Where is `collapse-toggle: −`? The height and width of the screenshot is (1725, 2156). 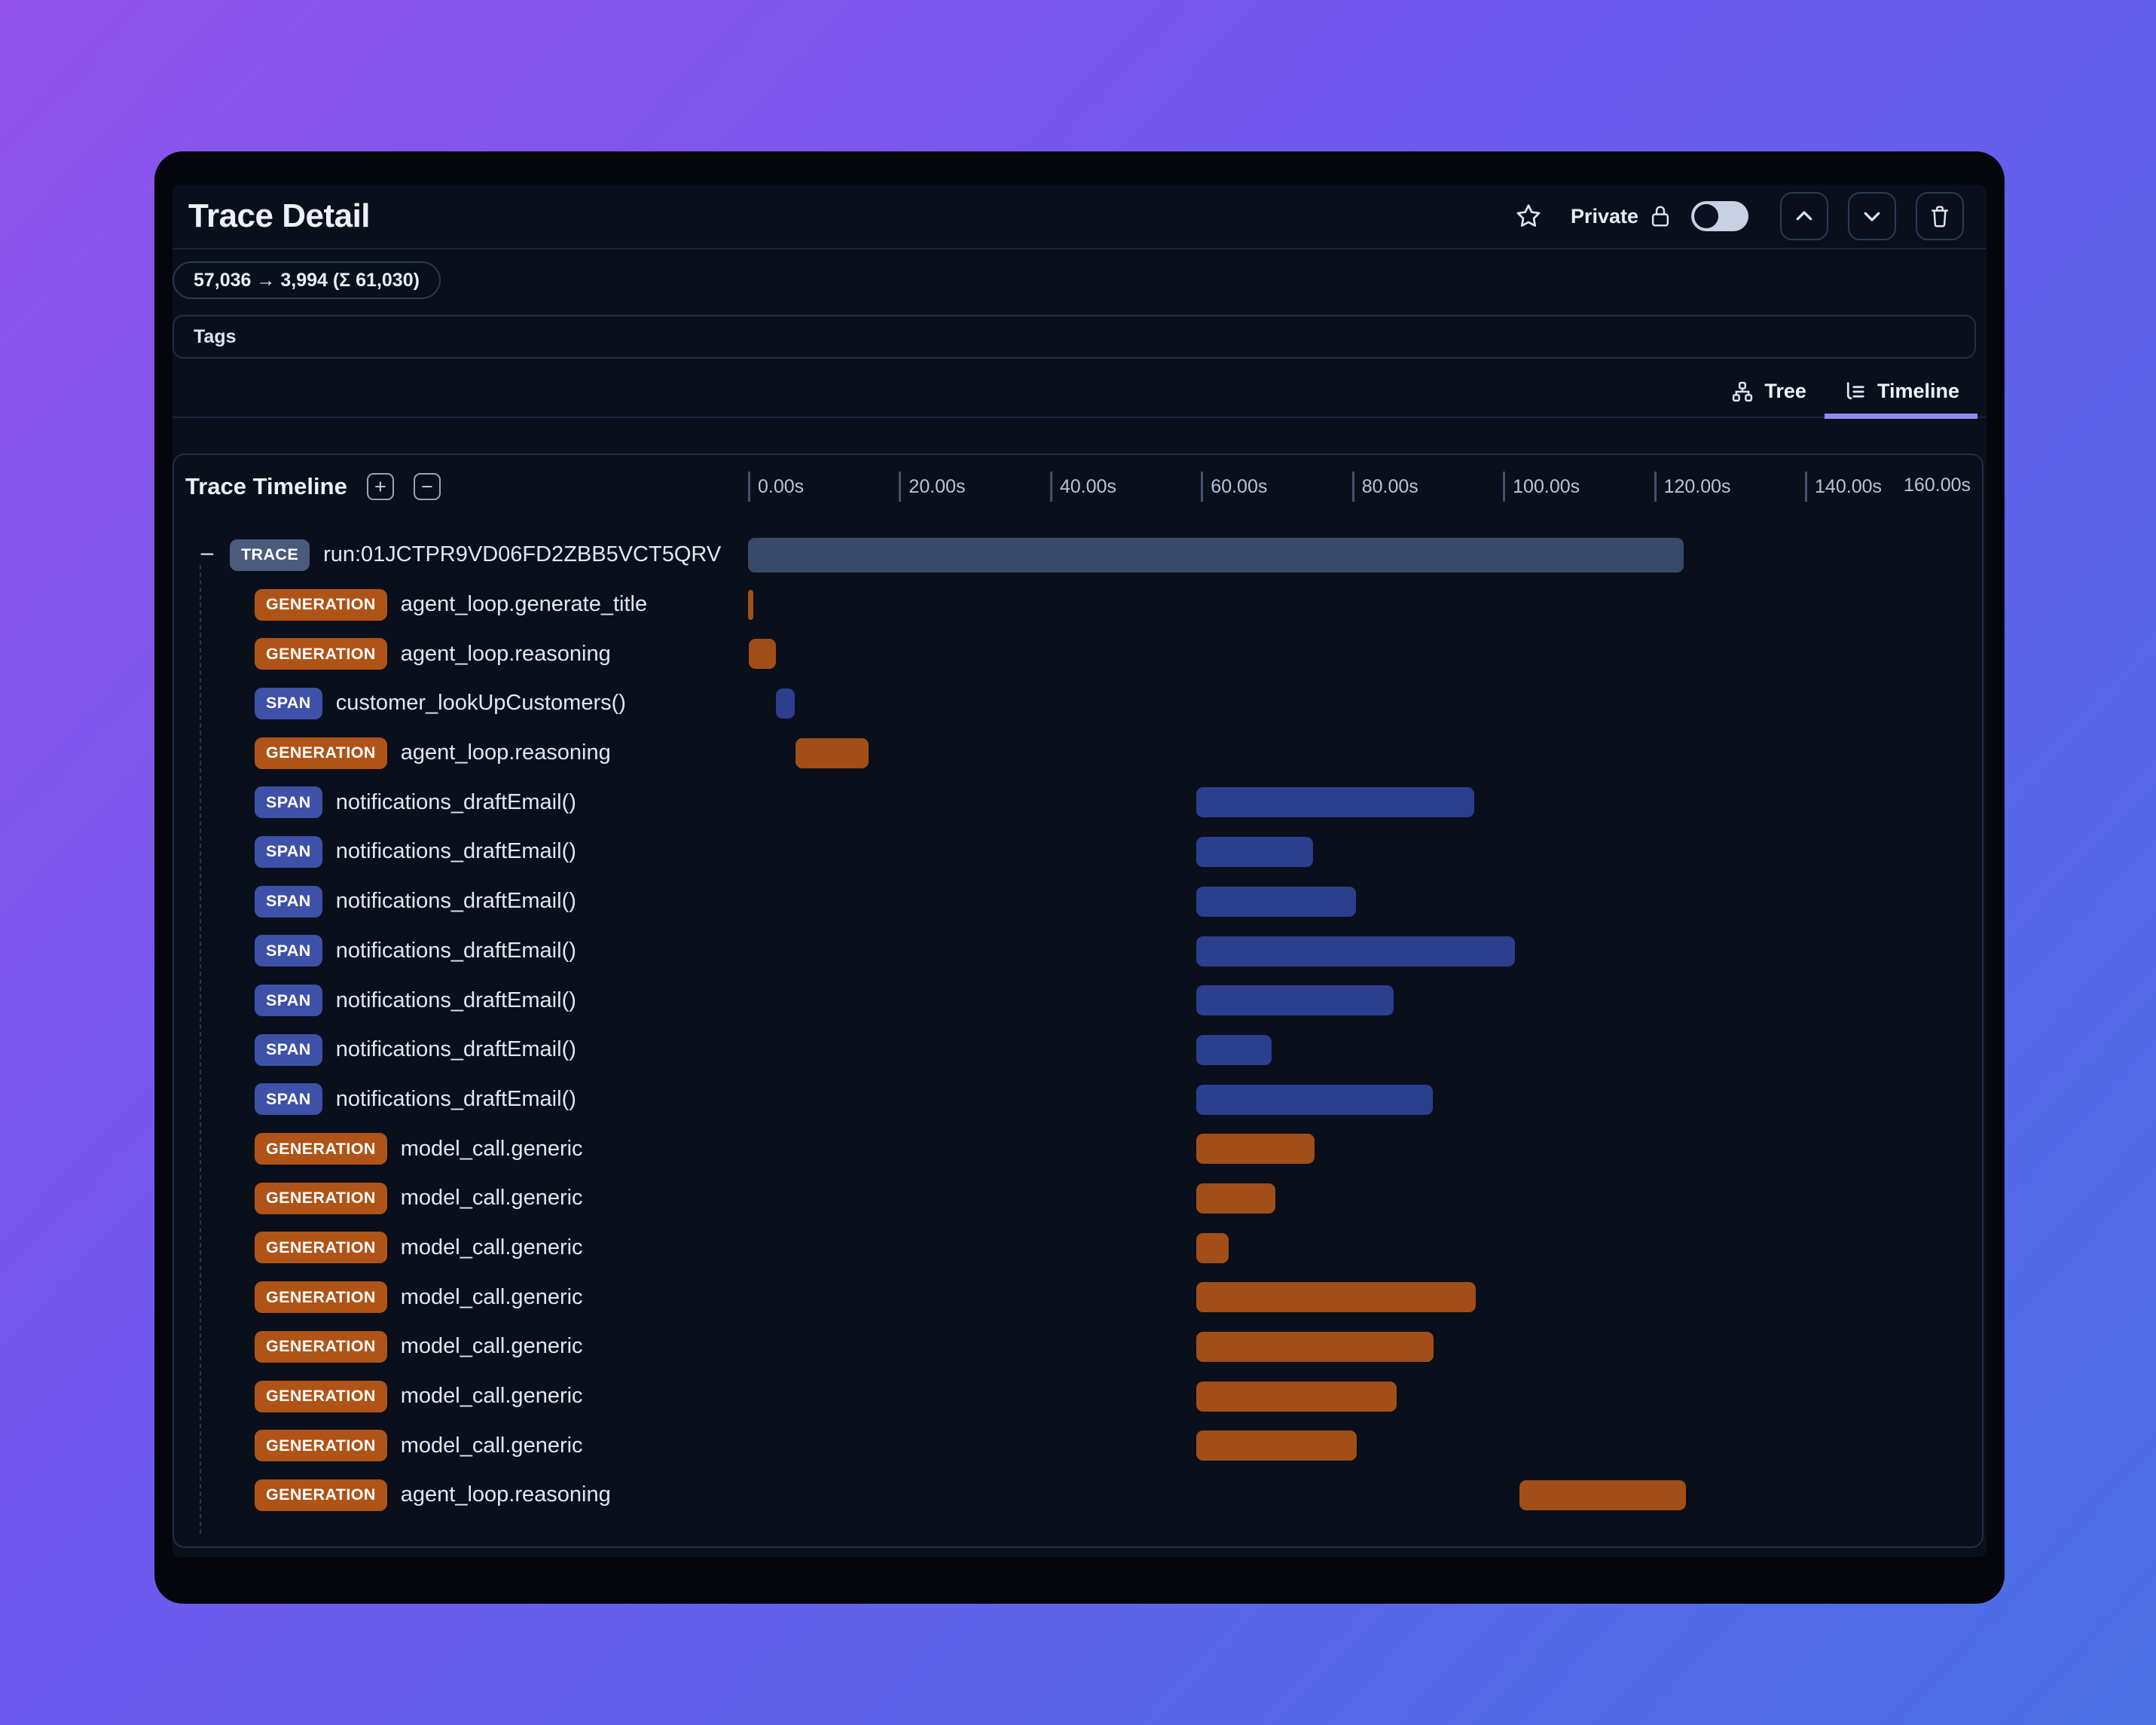 collapse-toggle: − is located at coordinates (215, 555).